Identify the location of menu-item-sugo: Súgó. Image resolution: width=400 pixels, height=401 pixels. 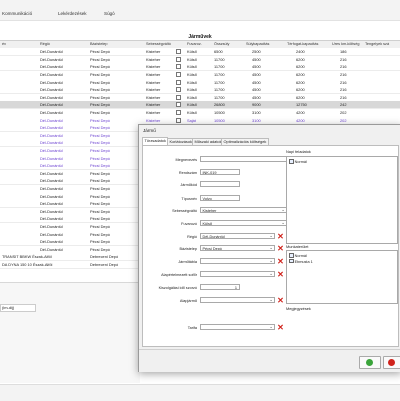
(109, 13).